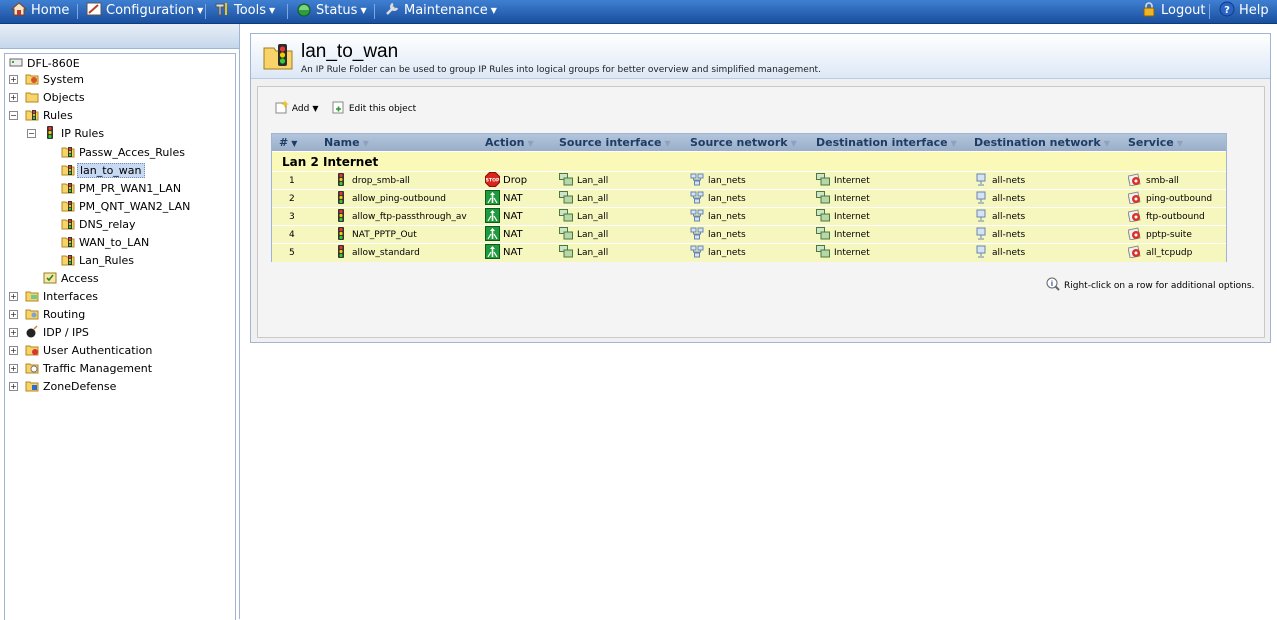  I want to click on column-header-source-network: Source network ▼, so click(743, 142).